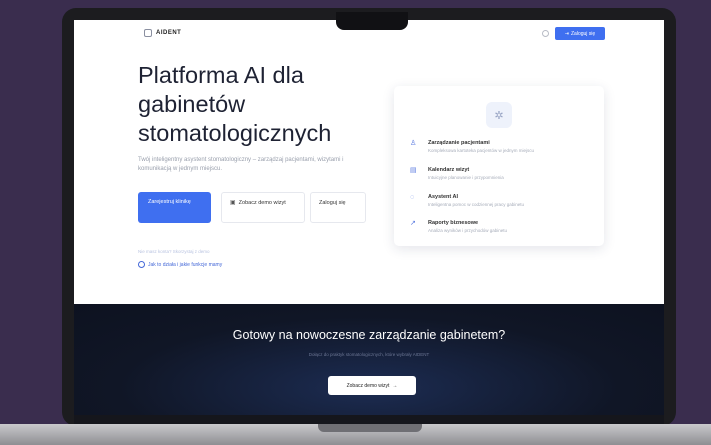 The width and height of the screenshot is (711, 445). What do you see at coordinates (262, 203) in the screenshot?
I see `demo-button-label: Zobacz demo wizyt` at bounding box center [262, 203].